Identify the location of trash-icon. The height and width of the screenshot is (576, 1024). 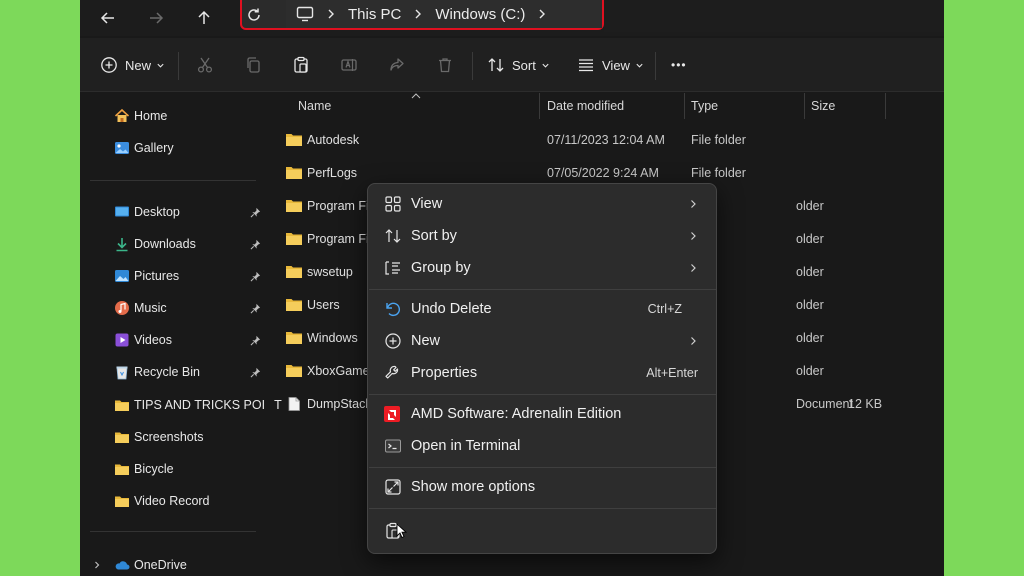
(445, 65).